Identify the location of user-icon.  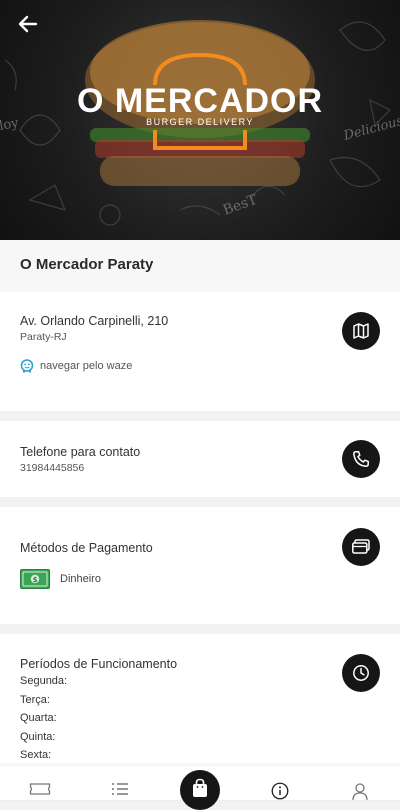
(360, 791).